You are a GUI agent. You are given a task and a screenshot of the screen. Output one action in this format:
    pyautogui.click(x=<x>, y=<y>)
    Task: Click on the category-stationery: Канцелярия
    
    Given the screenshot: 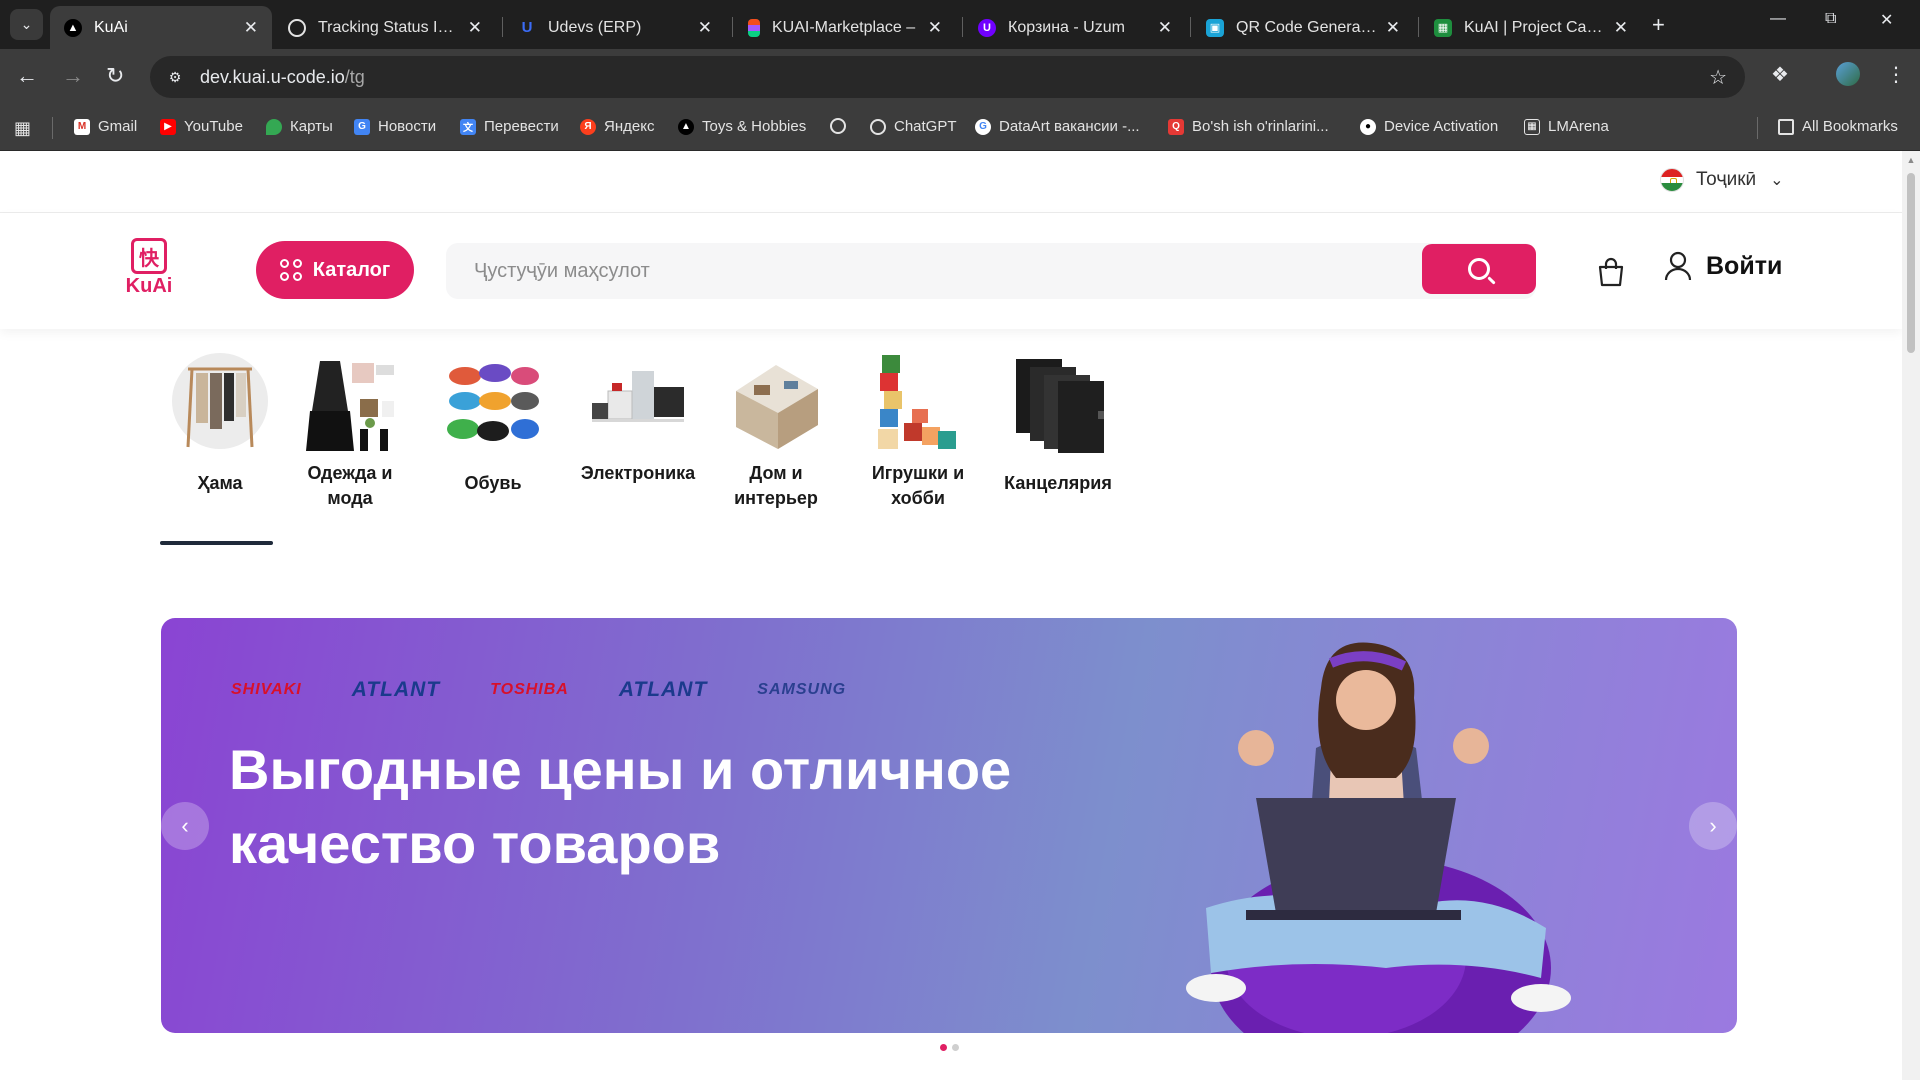 What is the action you would take?
    pyautogui.click(x=1058, y=423)
    